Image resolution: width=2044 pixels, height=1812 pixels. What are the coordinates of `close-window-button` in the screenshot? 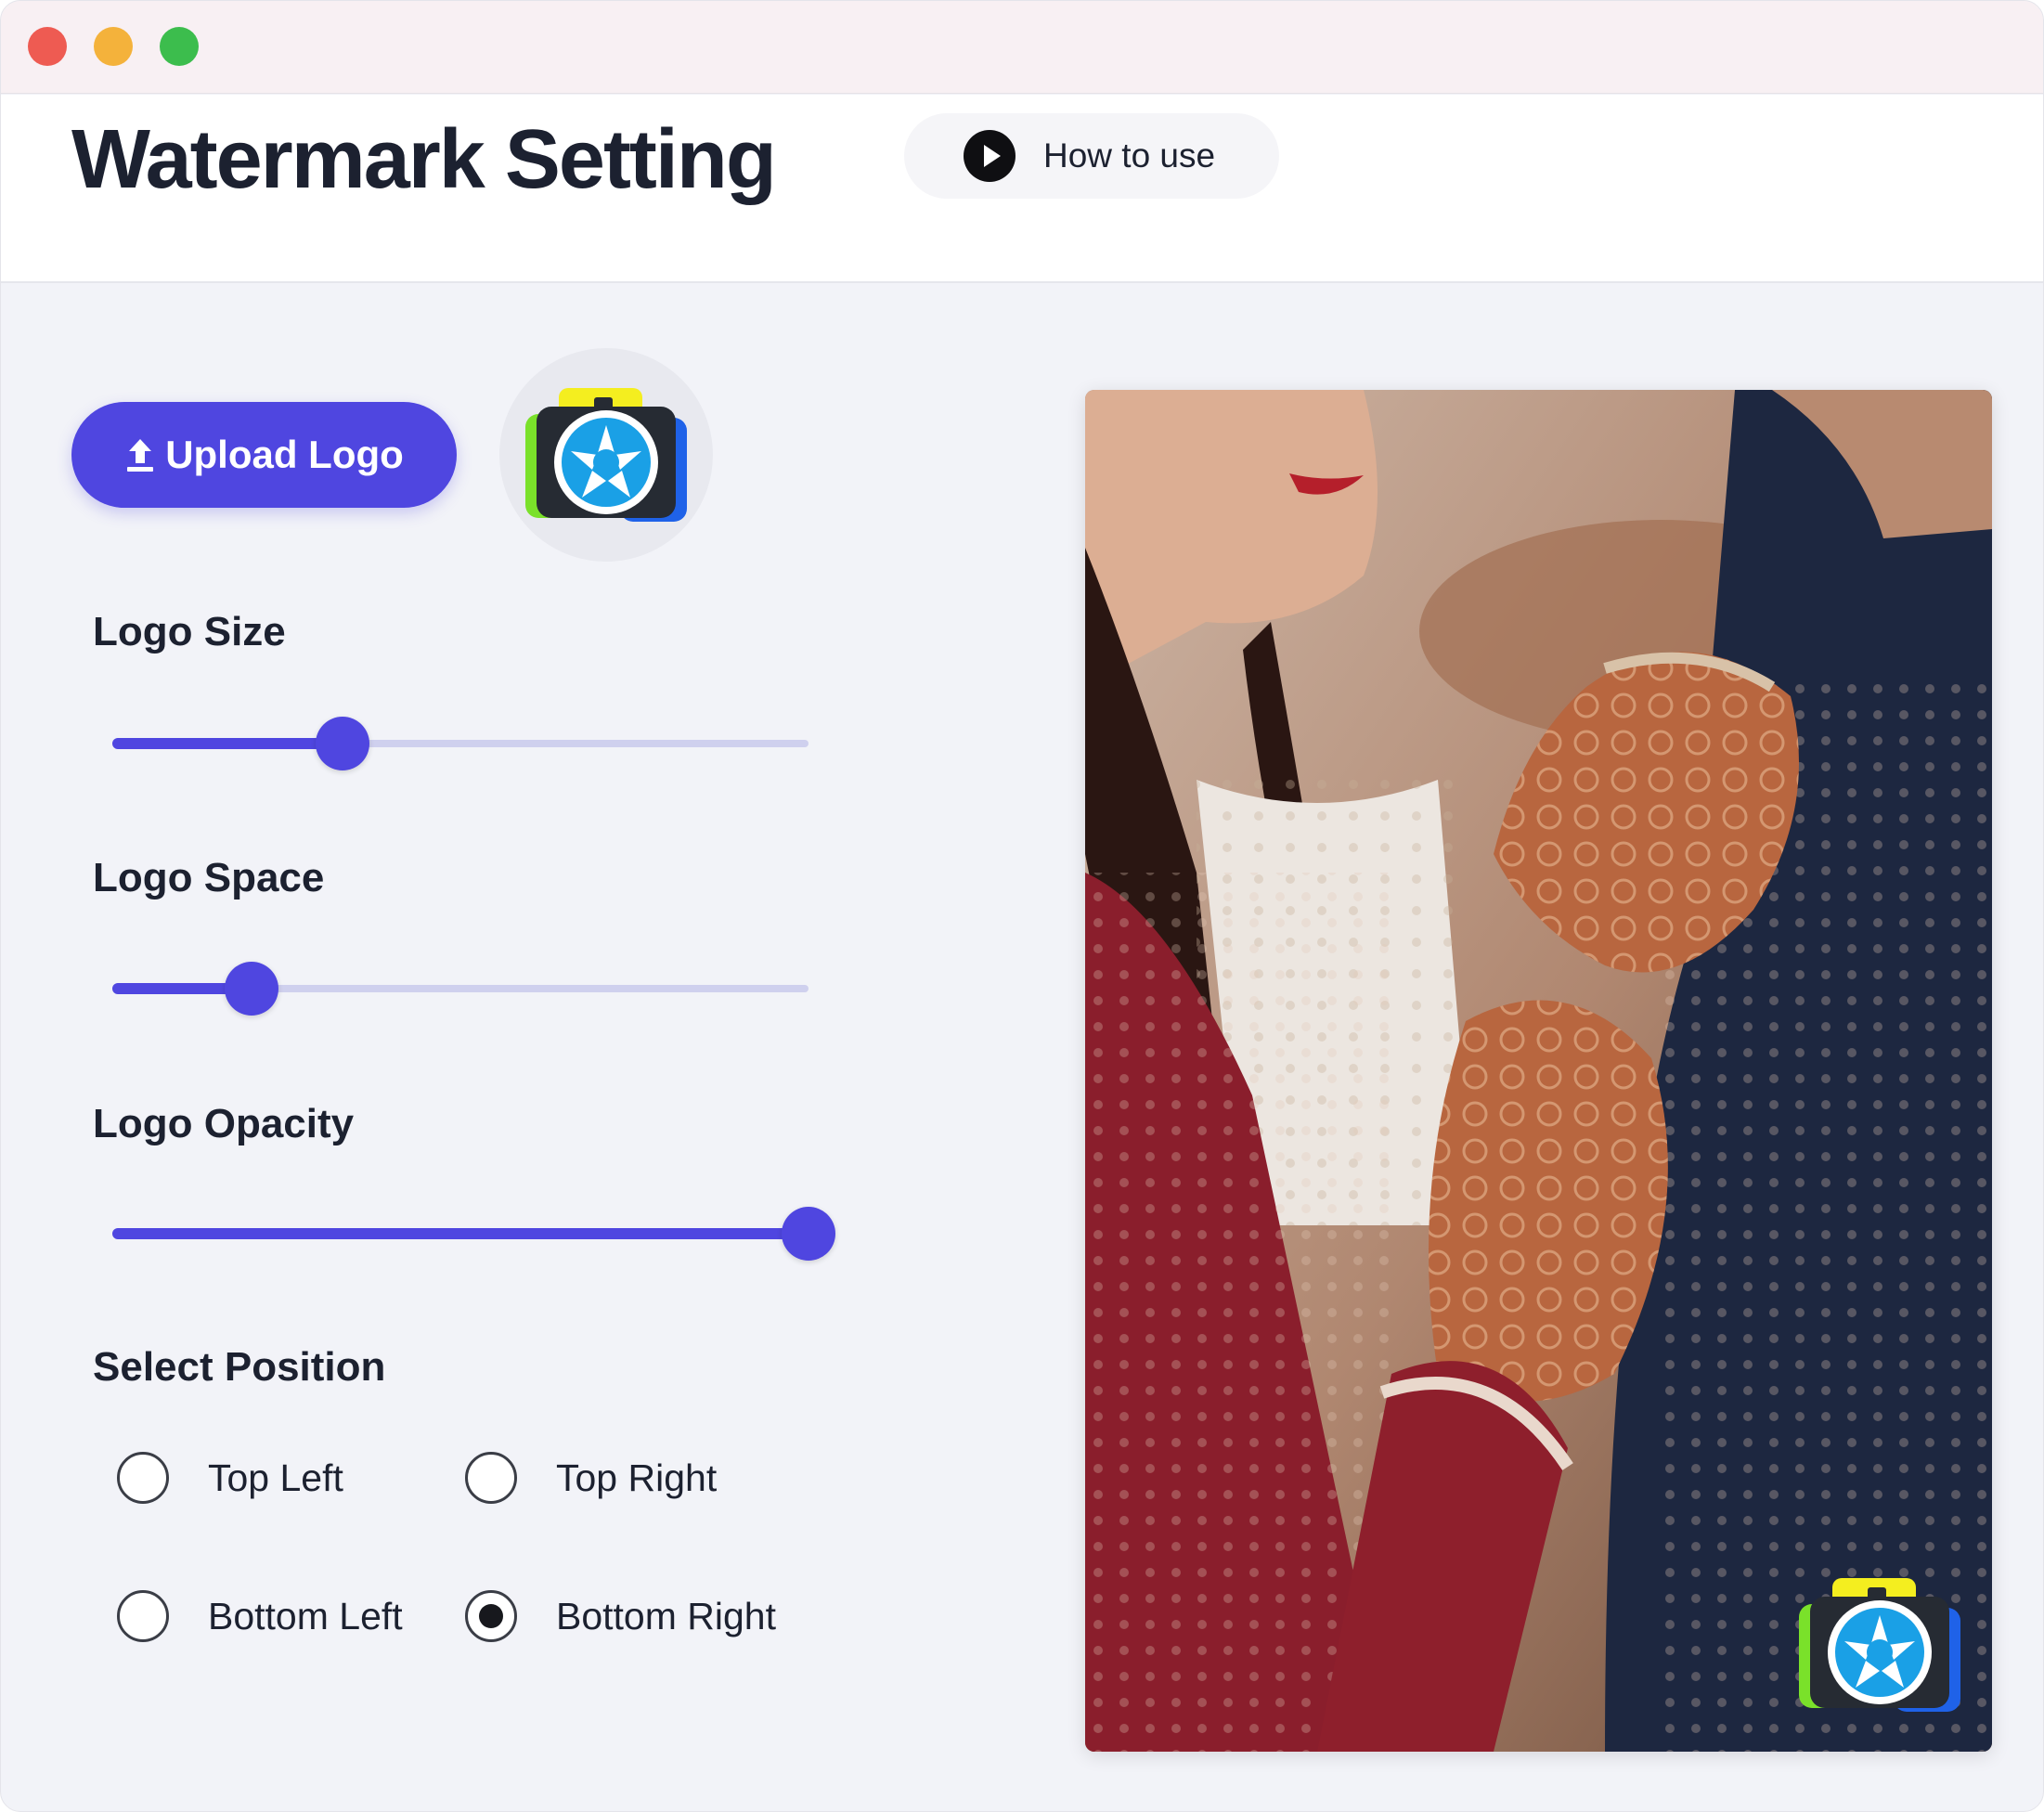 It's located at (48, 46).